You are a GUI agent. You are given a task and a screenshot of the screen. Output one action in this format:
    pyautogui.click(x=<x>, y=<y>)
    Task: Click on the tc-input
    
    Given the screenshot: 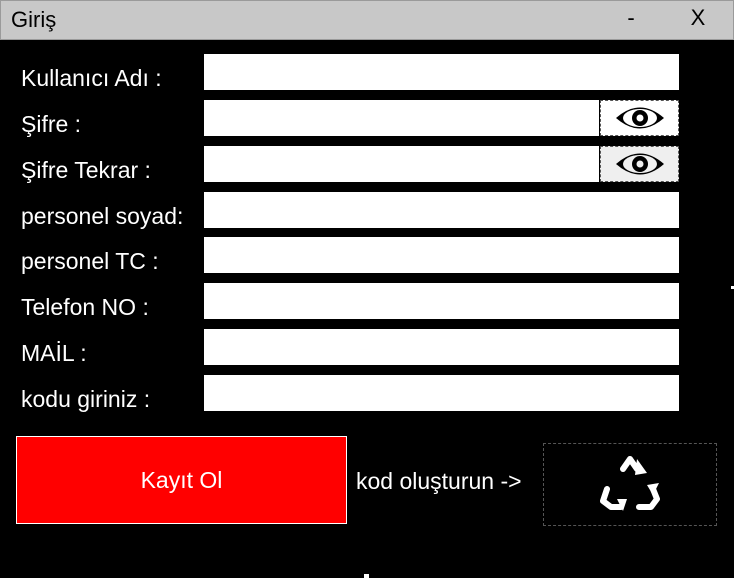 What is the action you would take?
    pyautogui.click(x=441, y=255)
    